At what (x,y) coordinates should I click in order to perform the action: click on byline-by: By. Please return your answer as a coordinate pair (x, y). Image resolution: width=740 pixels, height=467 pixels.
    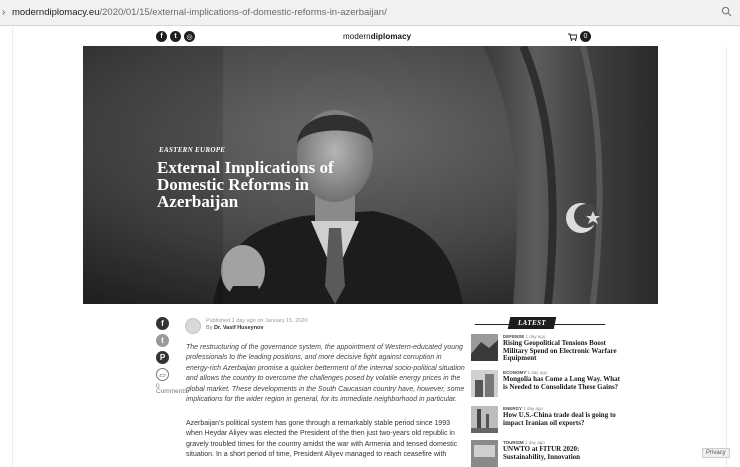
    Looking at the image, I should click on (209, 328).